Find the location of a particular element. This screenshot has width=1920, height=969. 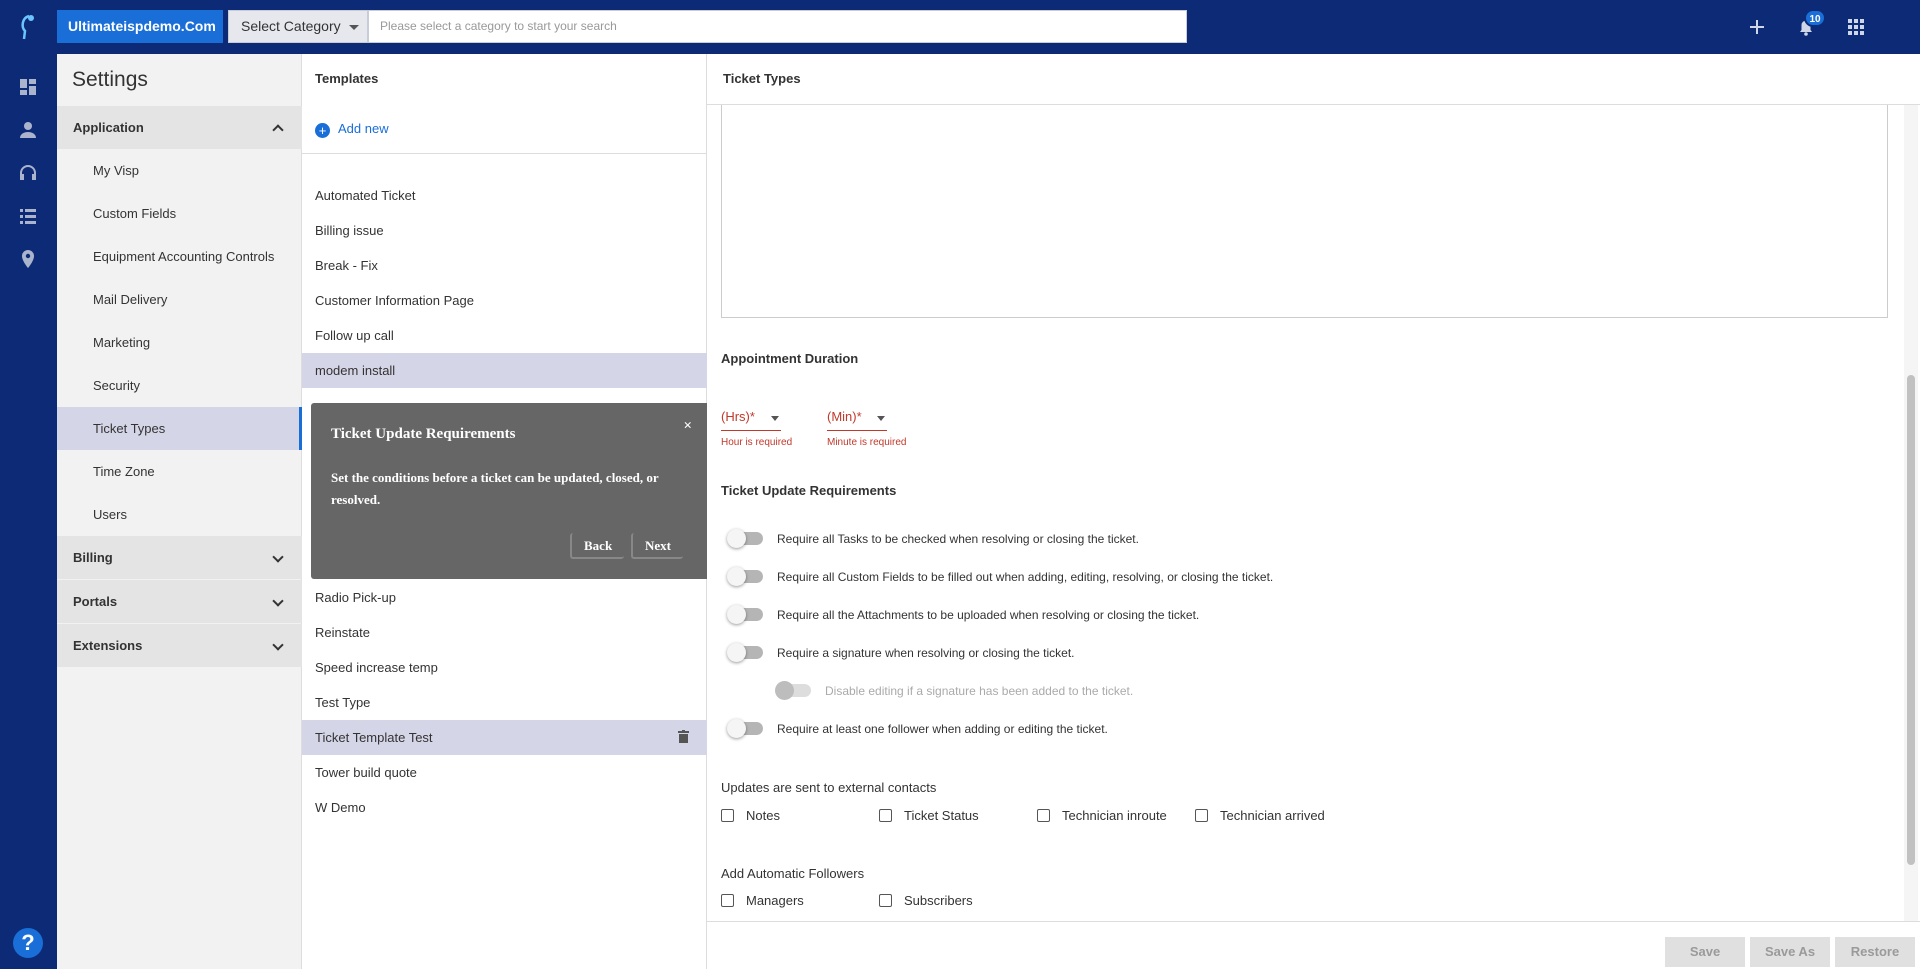

save-as-button: Save As is located at coordinates (1790, 952).